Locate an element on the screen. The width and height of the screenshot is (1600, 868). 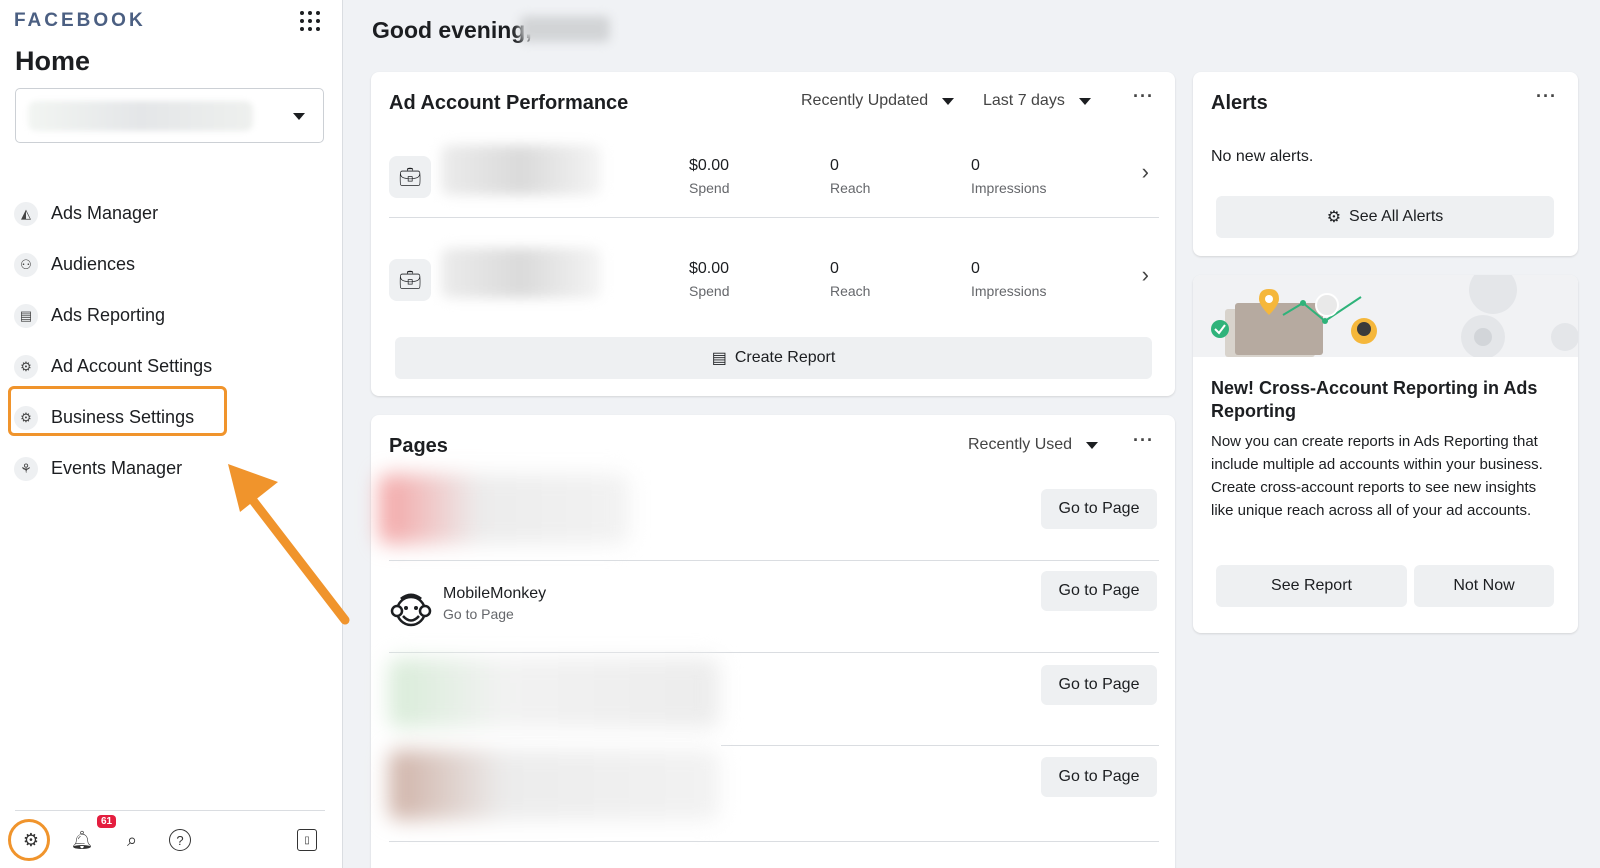
report-icon: ▤ is located at coordinates (719, 358).